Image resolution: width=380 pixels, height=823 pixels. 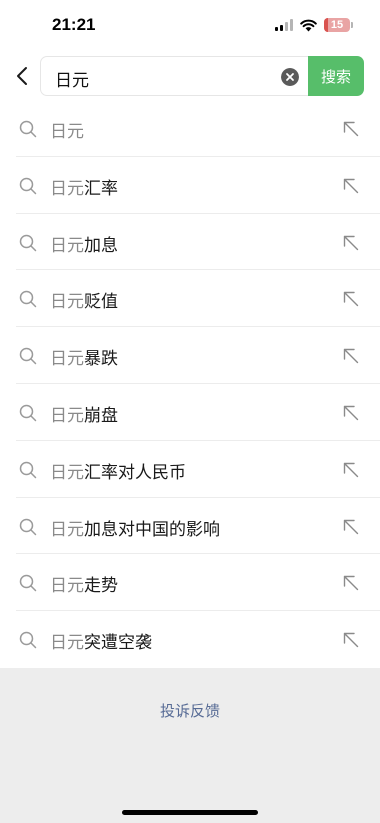 What do you see at coordinates (290, 77) in the screenshot?
I see `clear-icon` at bounding box center [290, 77].